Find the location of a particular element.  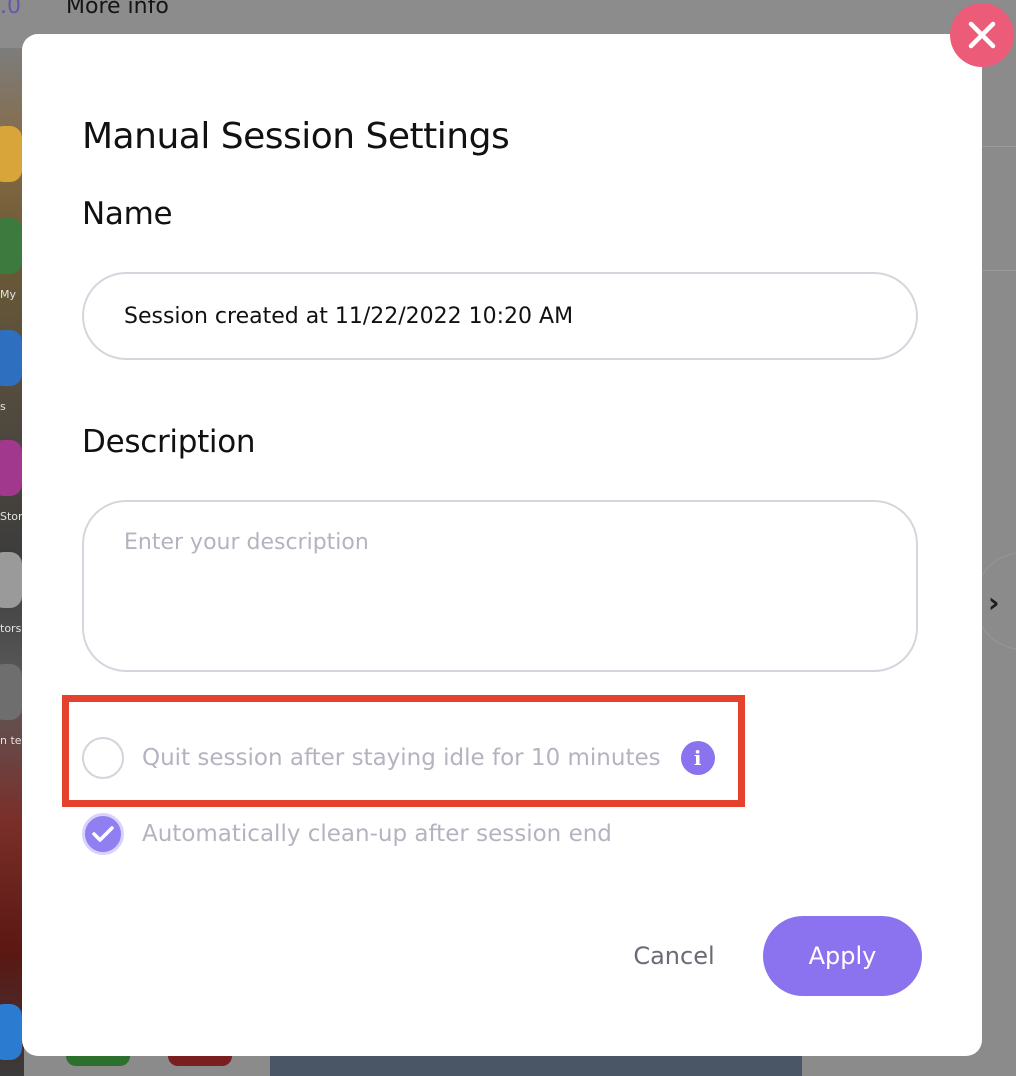

auto-cleanup-checkbox is located at coordinates (103, 834).